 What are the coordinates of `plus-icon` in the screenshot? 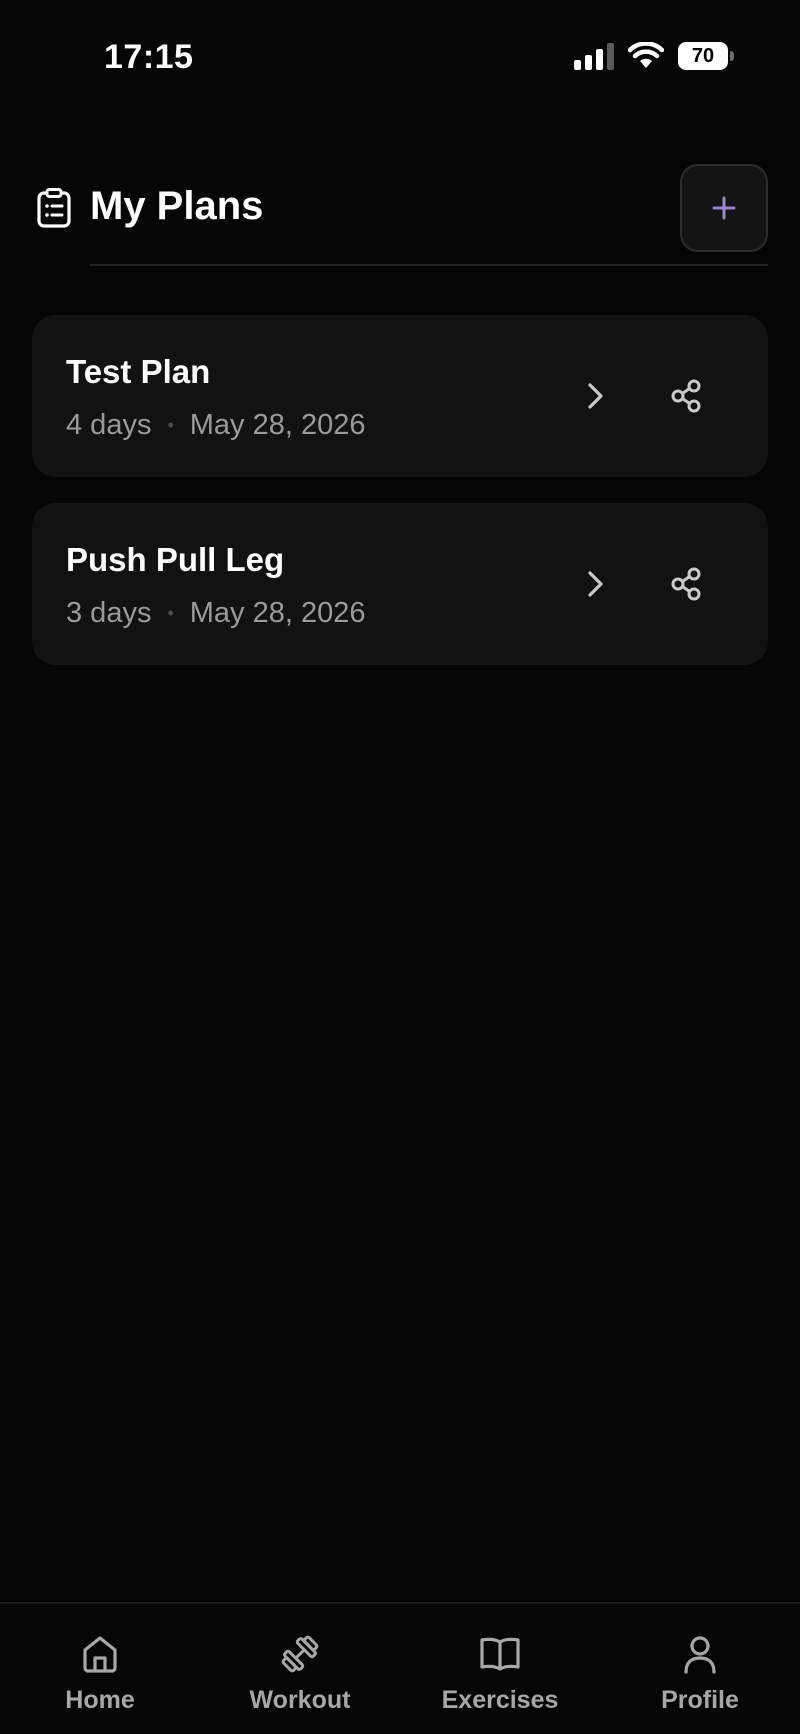 It's located at (724, 208).